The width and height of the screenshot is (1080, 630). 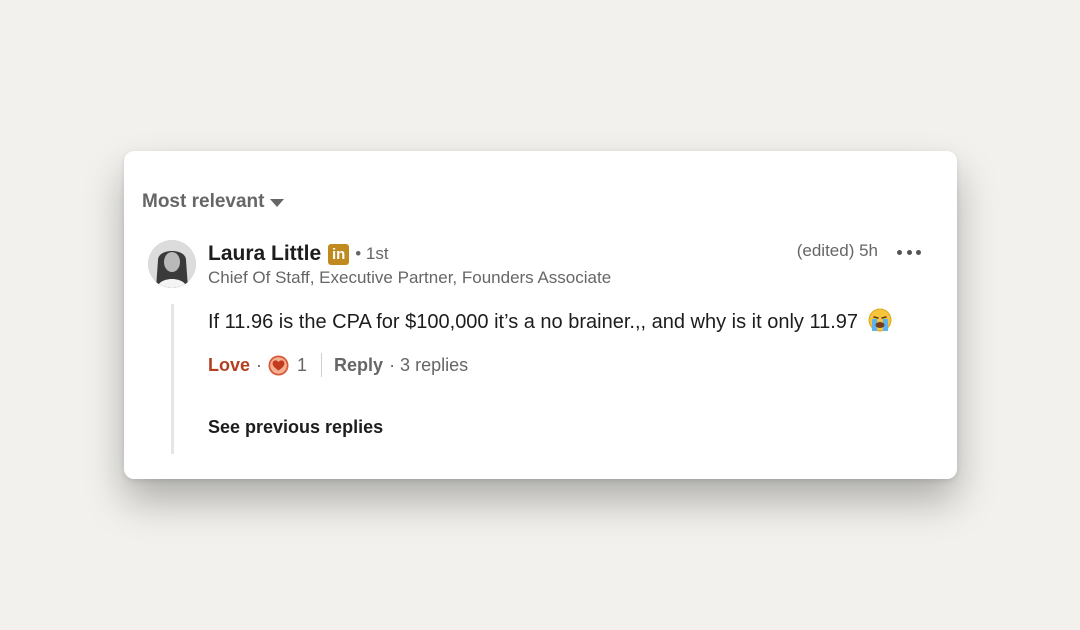 What do you see at coordinates (880, 323) in the screenshot?
I see `loudly-crying-face-emoji` at bounding box center [880, 323].